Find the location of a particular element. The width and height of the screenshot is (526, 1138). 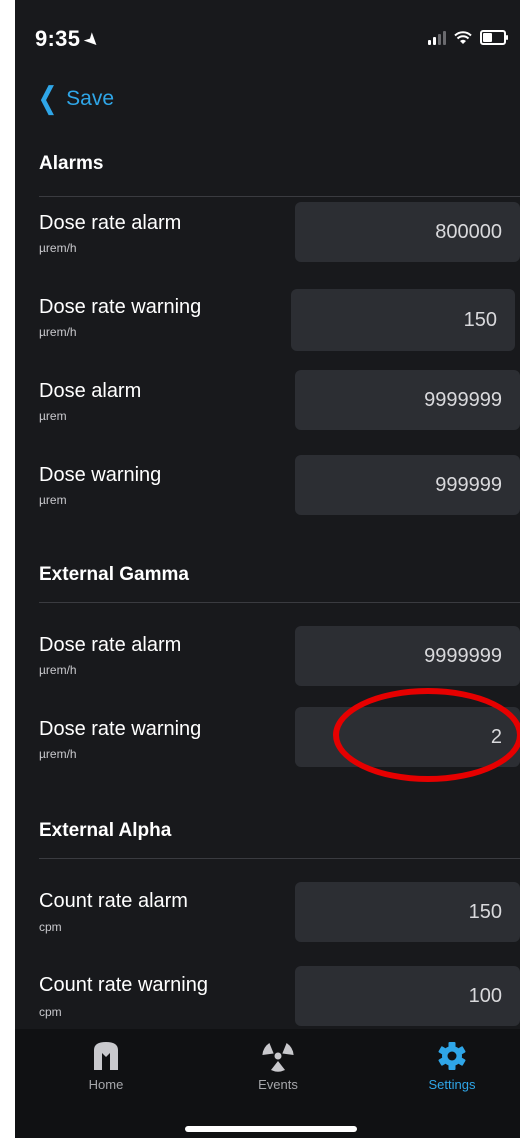

gamma-dose-rate-alarm-input: 9999999 is located at coordinates (407, 656).